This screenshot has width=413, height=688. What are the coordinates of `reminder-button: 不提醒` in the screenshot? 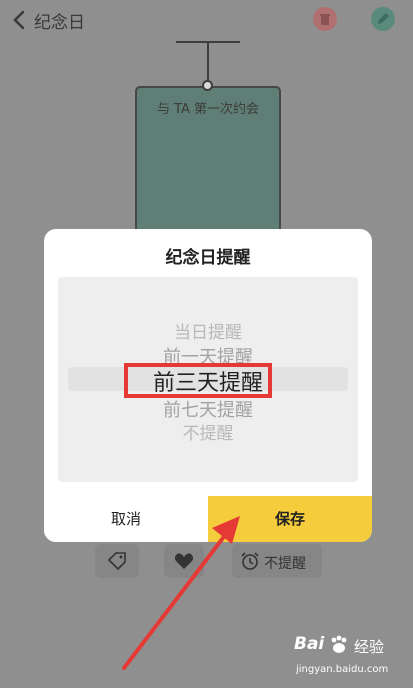 It's located at (277, 561).